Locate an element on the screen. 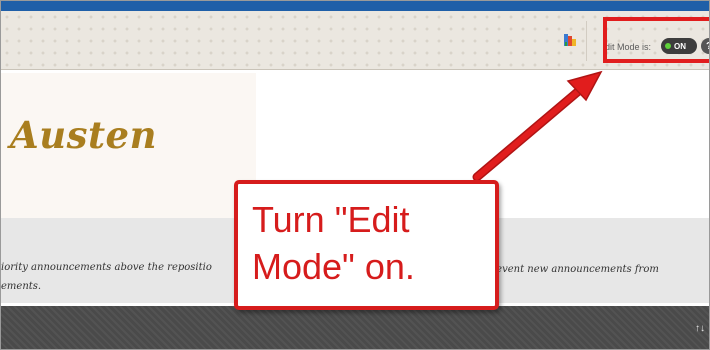  announcements-header-bar is located at coordinates (355, 327).